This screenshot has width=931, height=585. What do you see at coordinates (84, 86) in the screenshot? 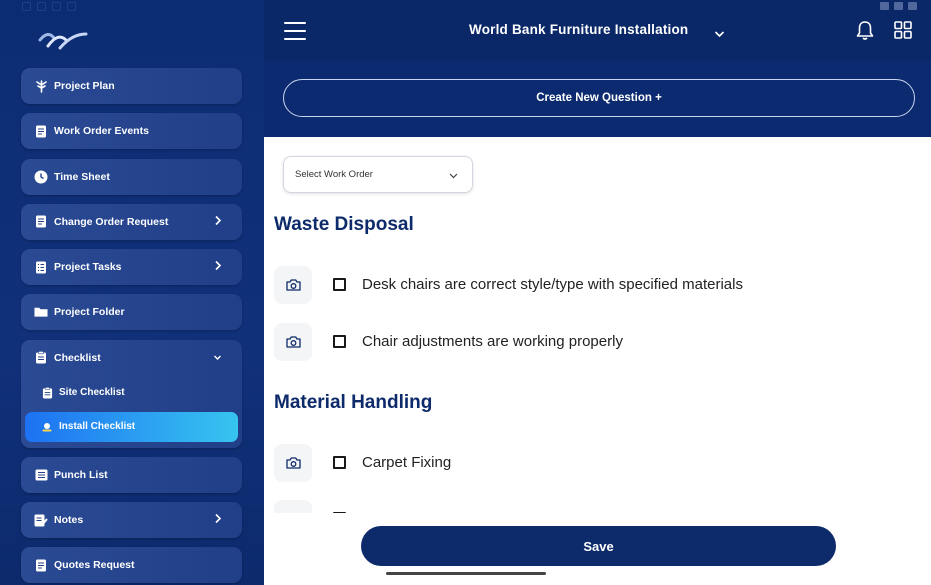
I see `sidebar-item-label: Project Plan` at bounding box center [84, 86].